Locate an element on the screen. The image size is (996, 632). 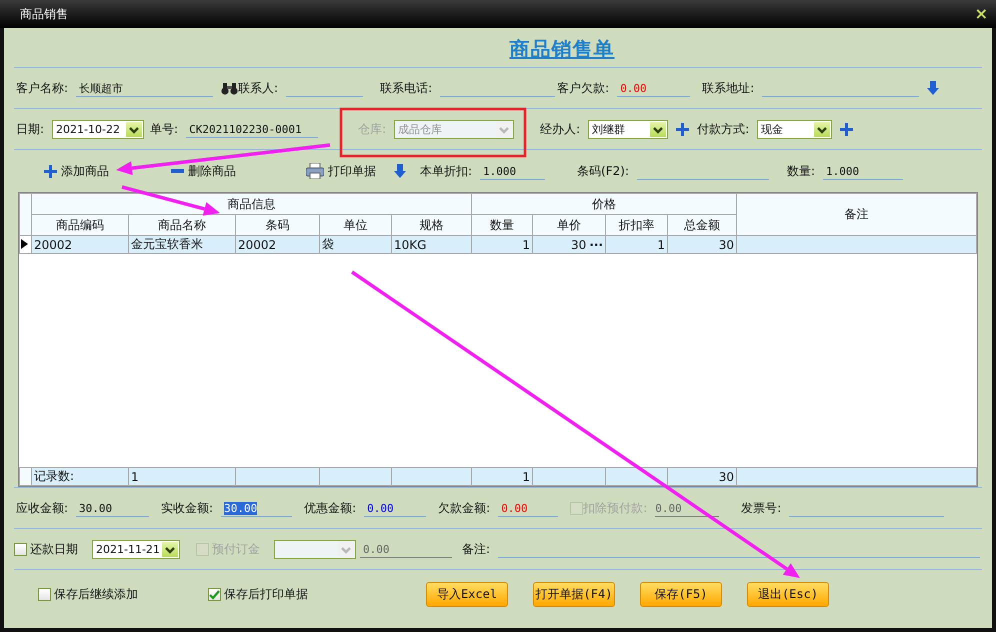
field-label: 经办人: is located at coordinates (560, 129).